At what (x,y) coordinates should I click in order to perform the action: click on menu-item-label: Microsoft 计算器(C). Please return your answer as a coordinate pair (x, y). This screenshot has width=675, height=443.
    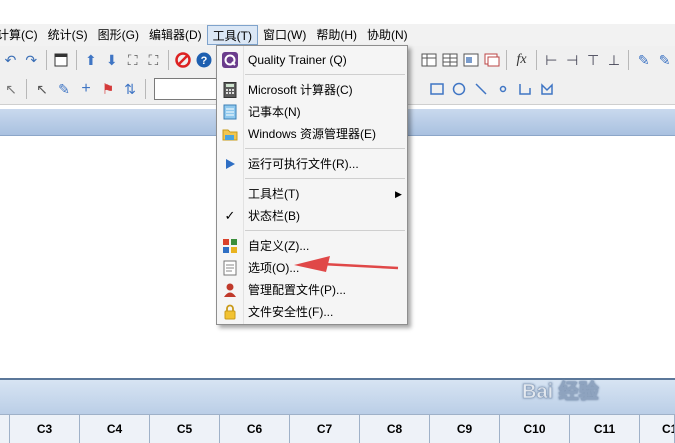
    Looking at the image, I should click on (300, 90).